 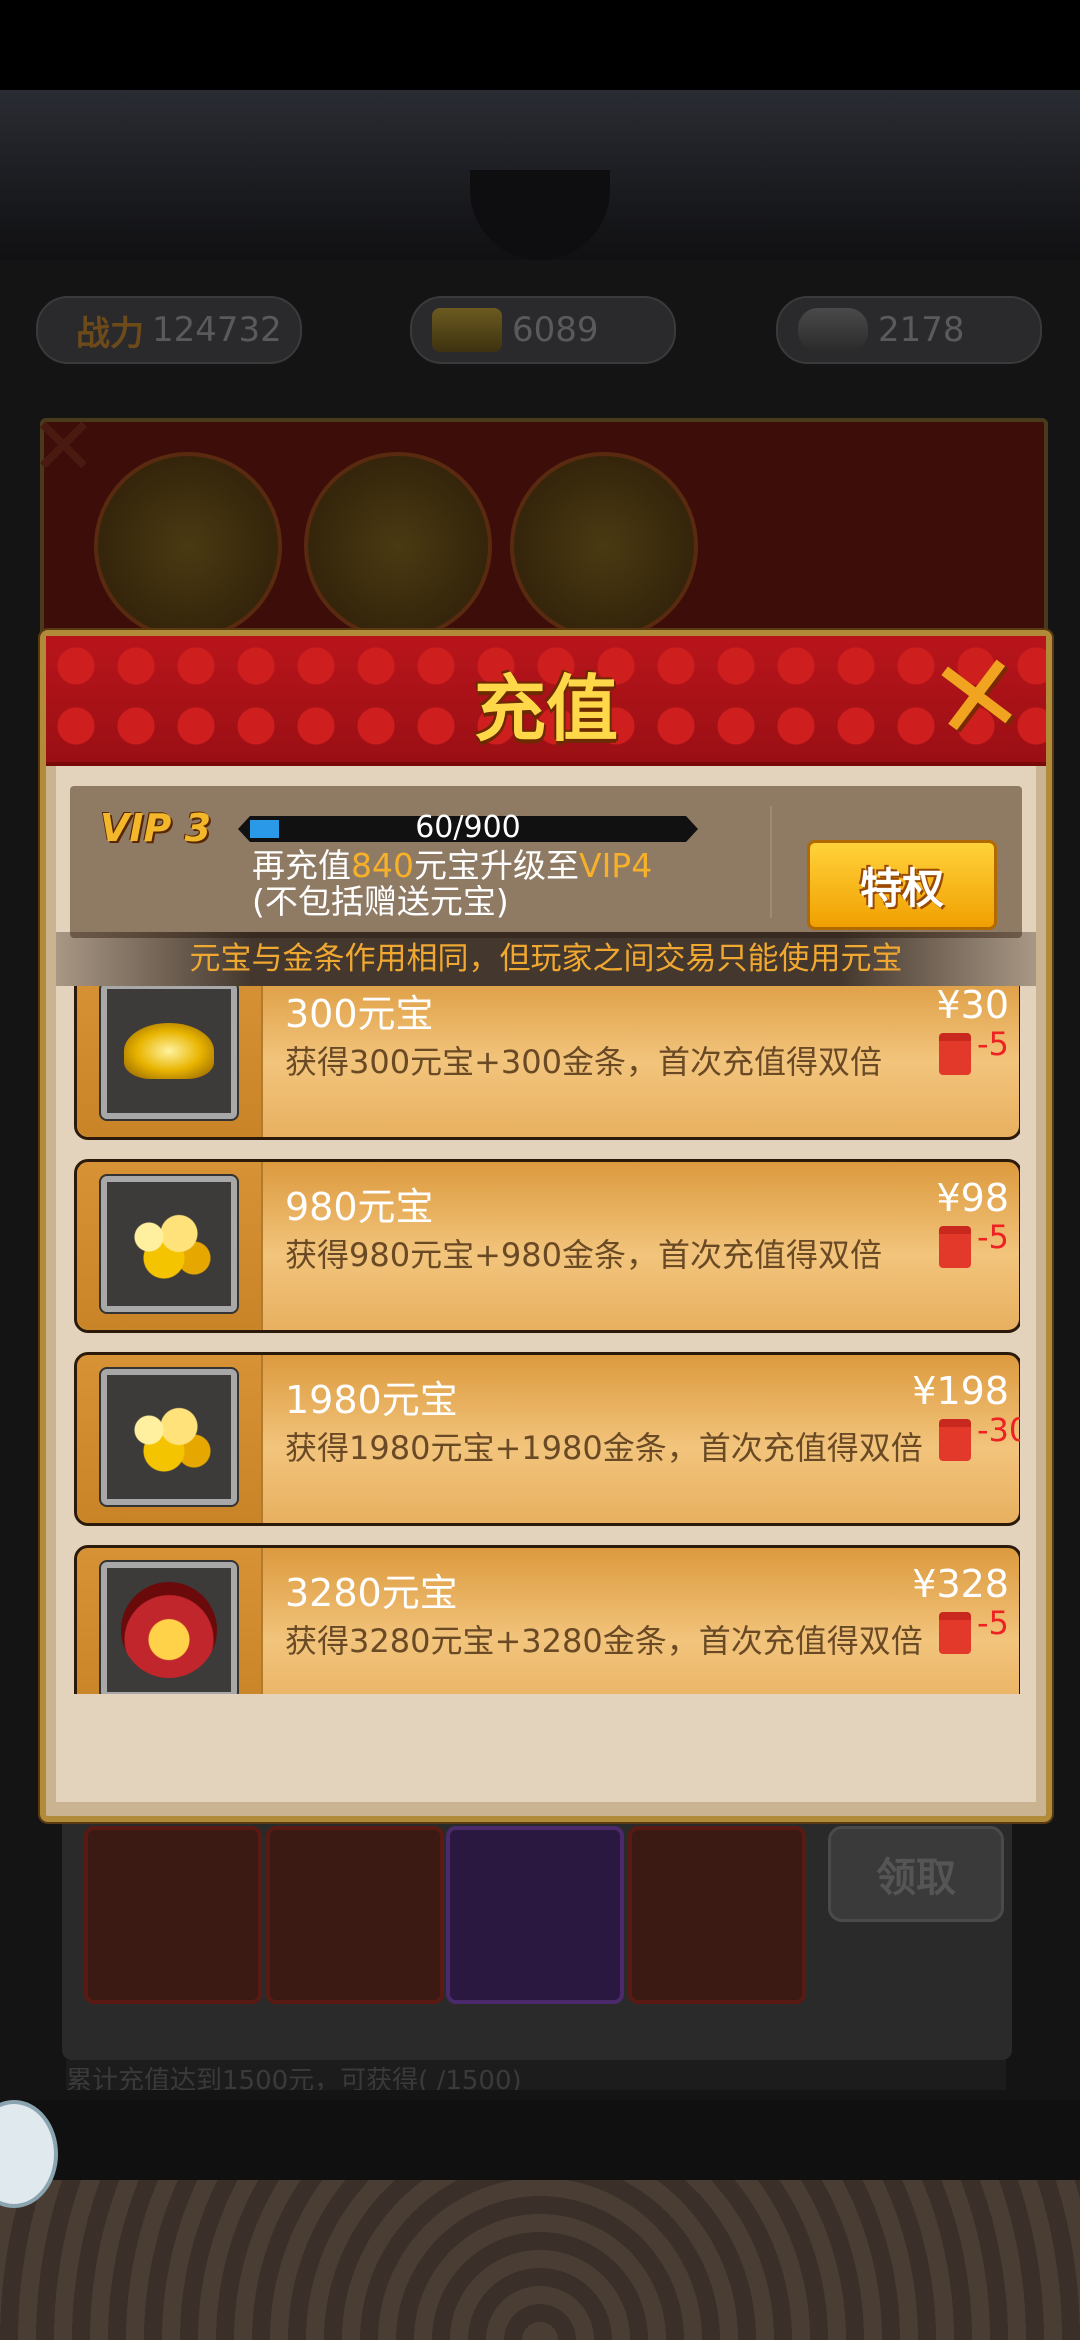 What do you see at coordinates (217, 330) in the screenshot?
I see `power-value: 124732` at bounding box center [217, 330].